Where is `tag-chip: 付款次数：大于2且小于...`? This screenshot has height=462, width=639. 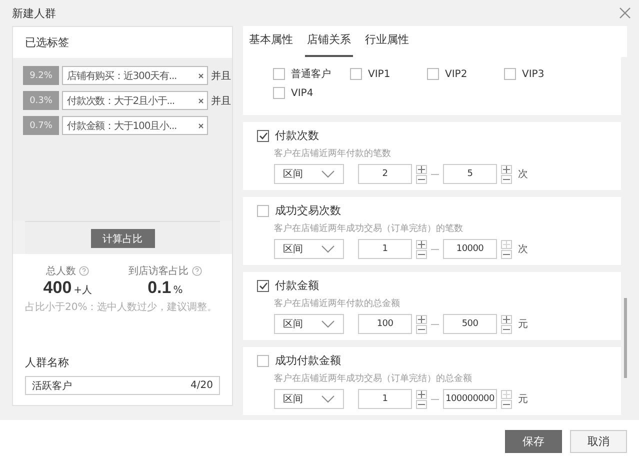
tag-chip: 付款次数：大于2且小于... is located at coordinates (135, 100).